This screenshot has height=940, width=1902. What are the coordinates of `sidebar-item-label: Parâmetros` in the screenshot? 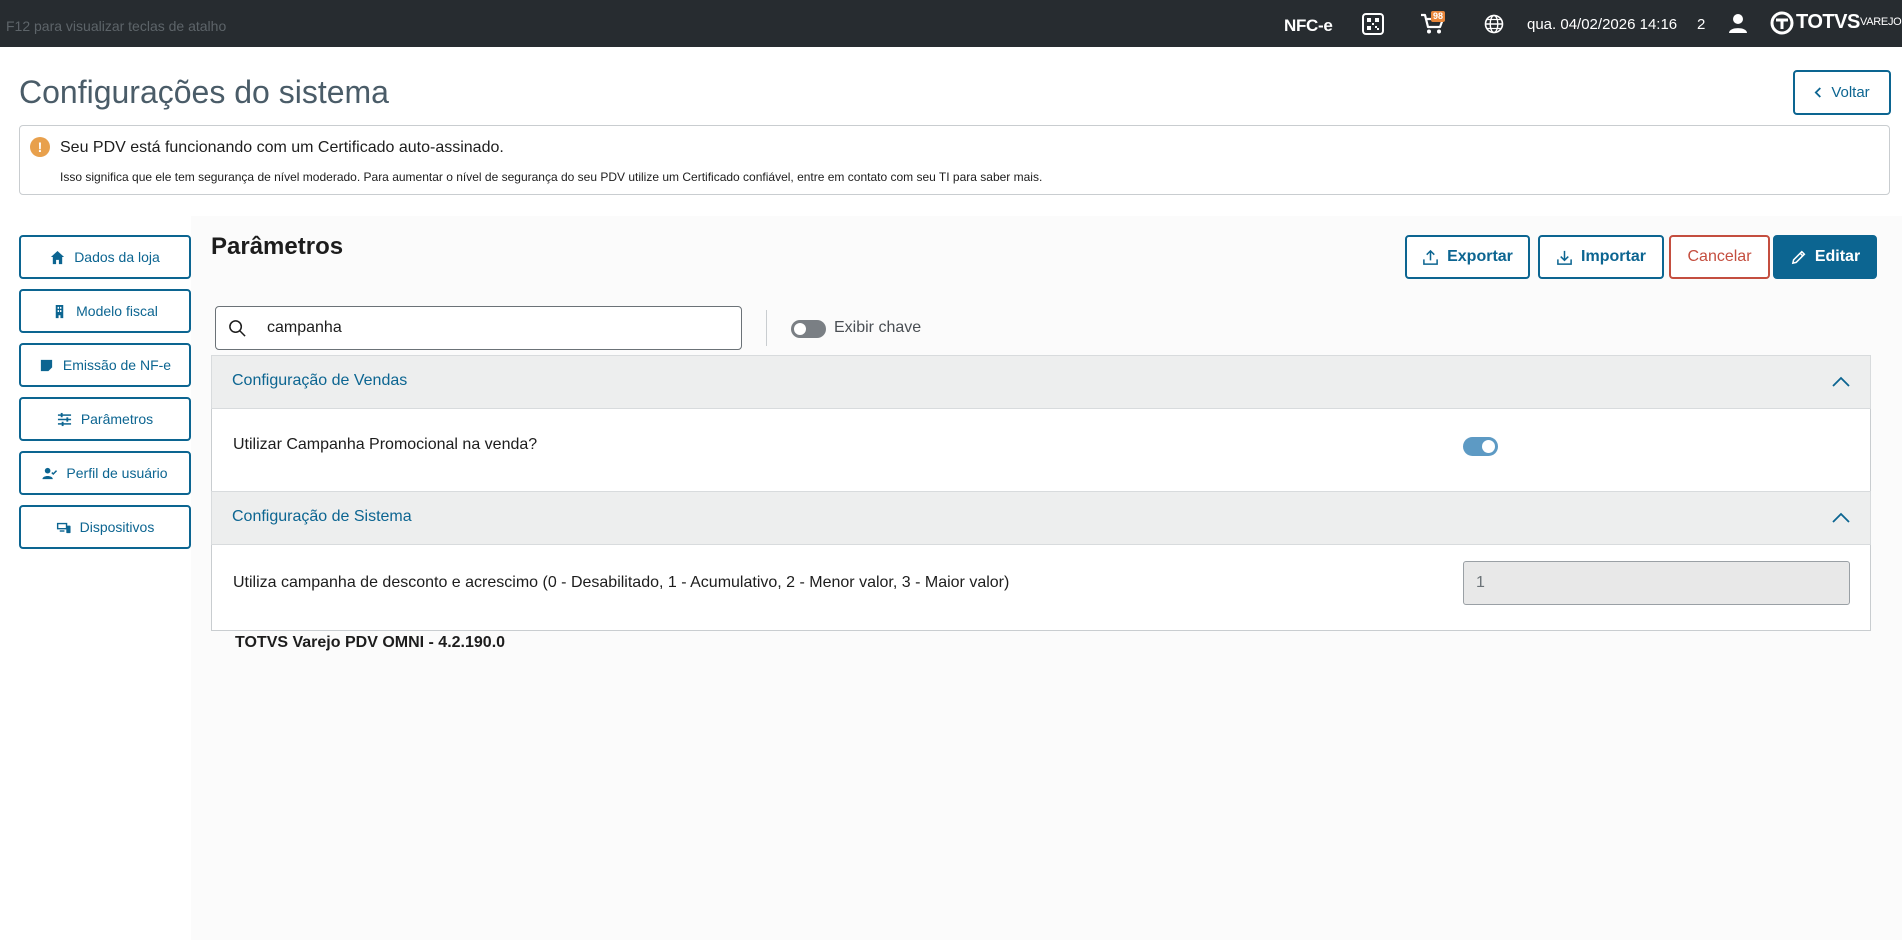 It's located at (117, 419).